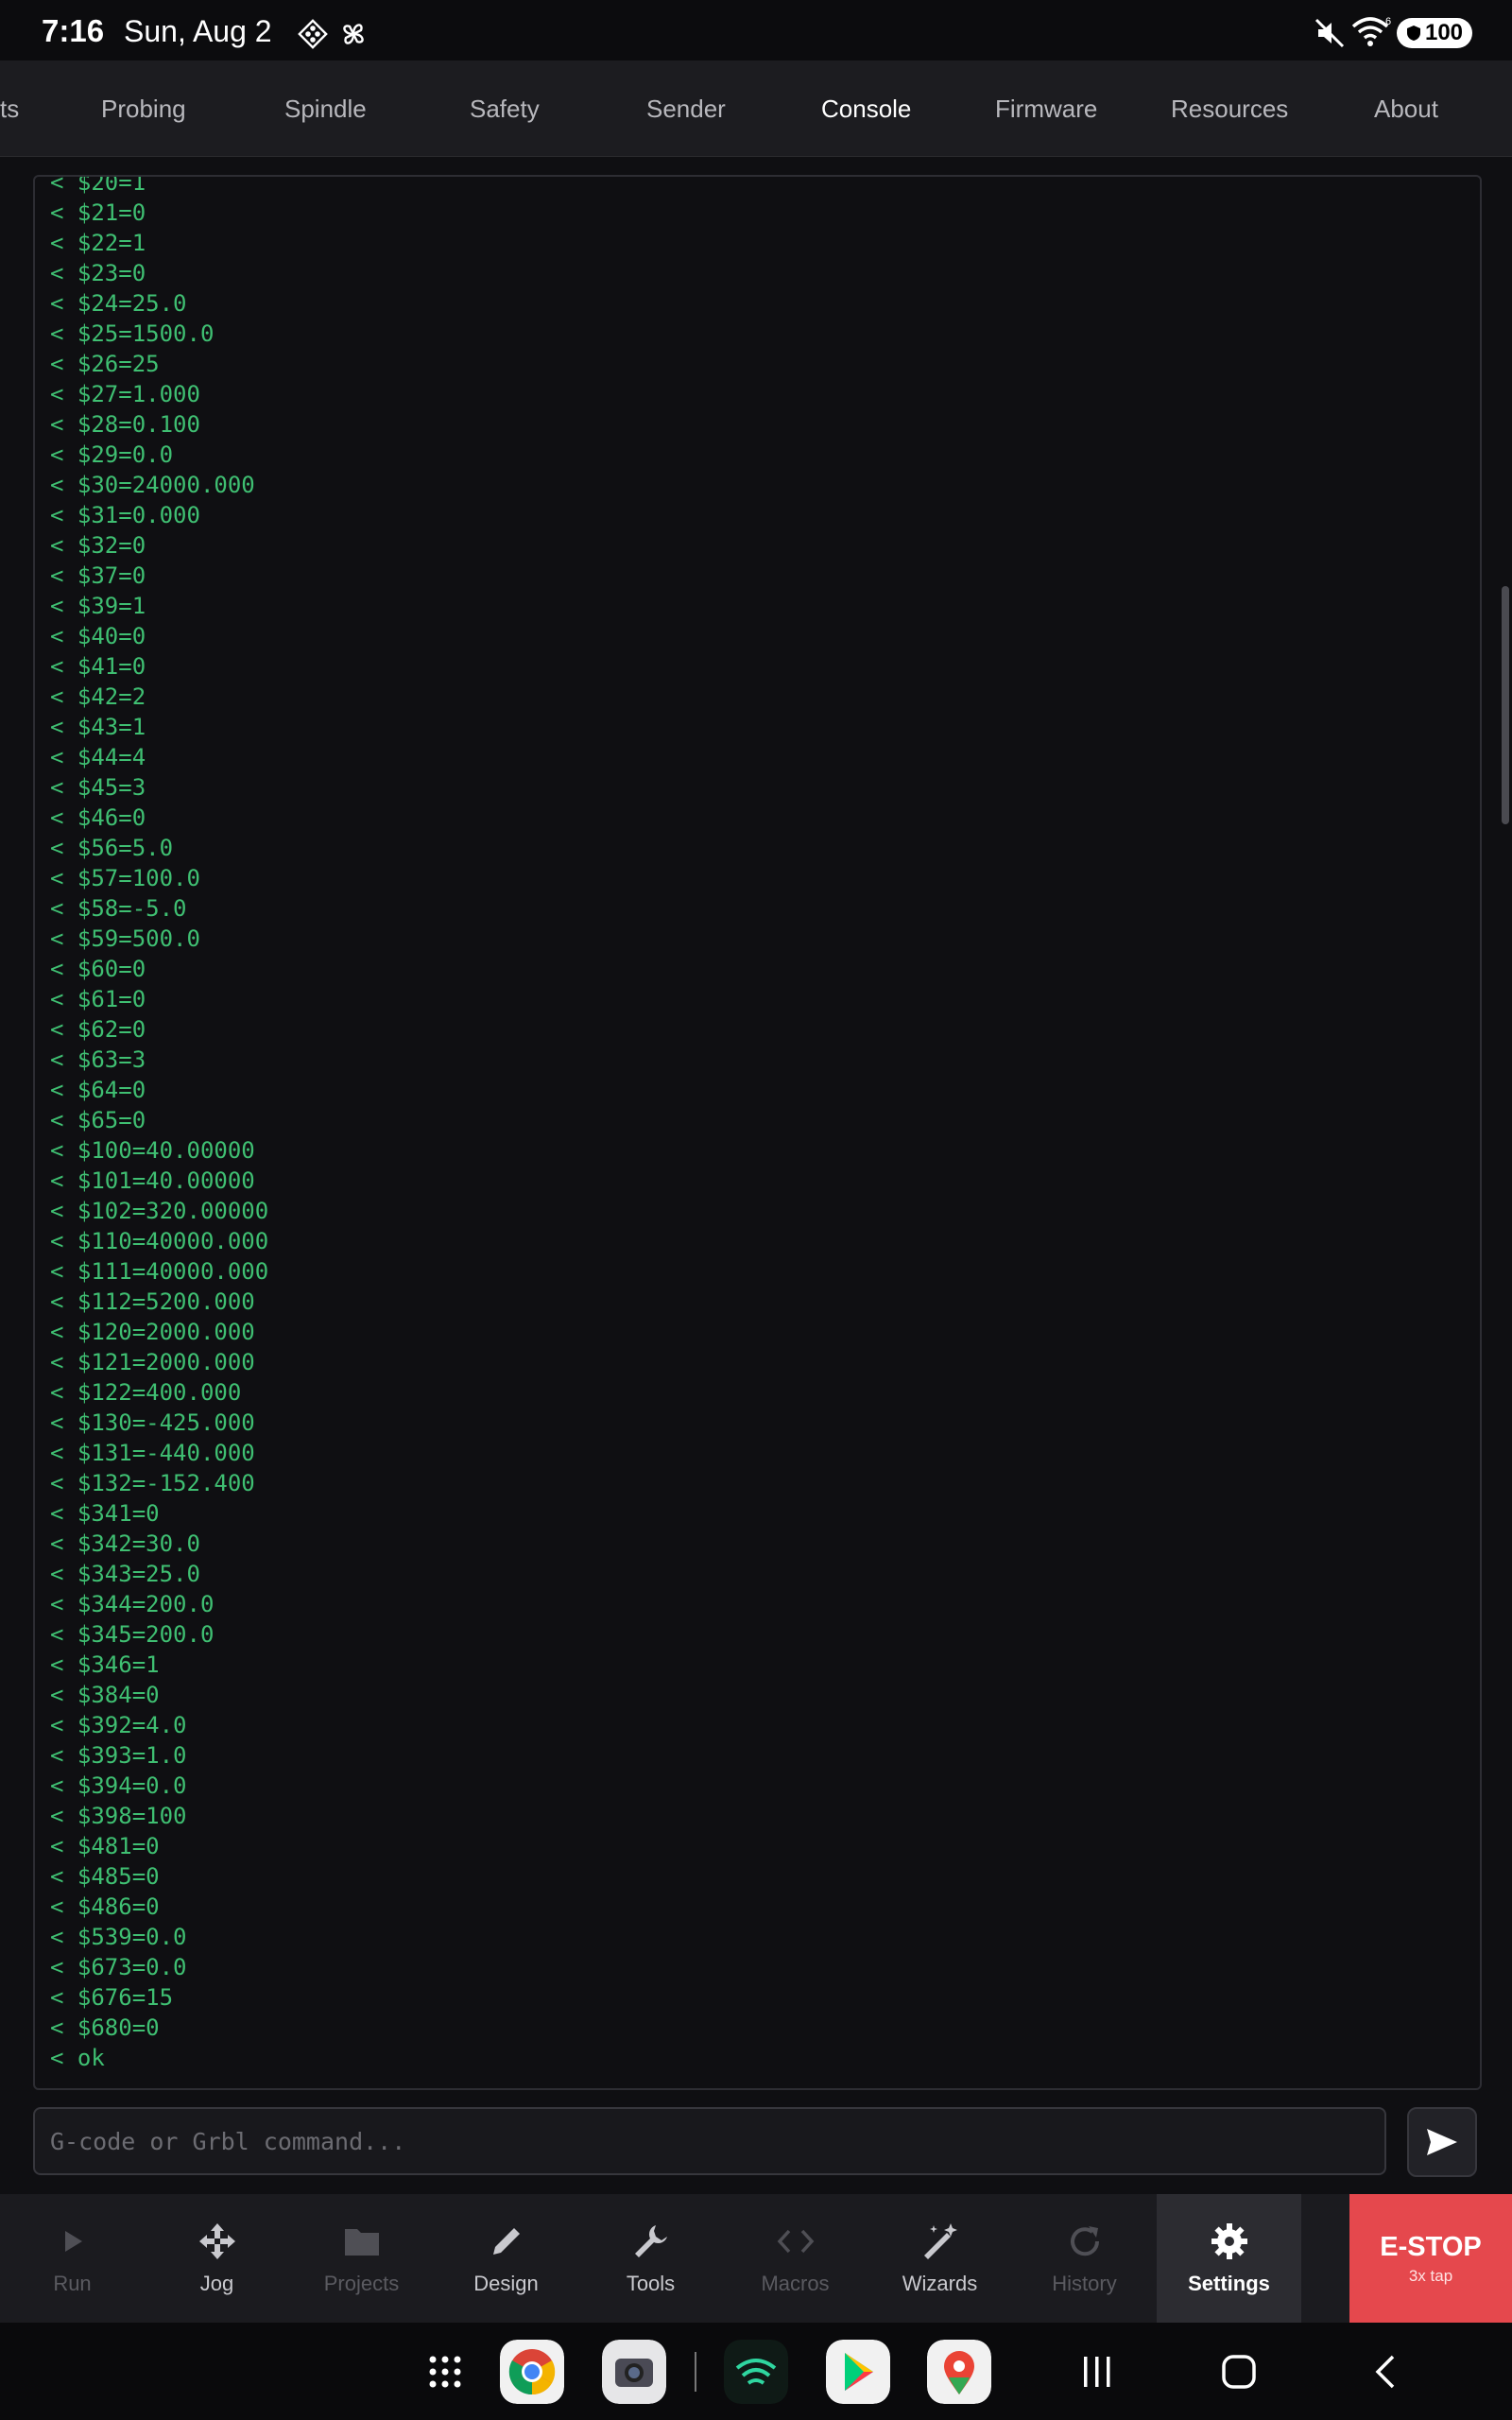 This screenshot has width=1512, height=2420. What do you see at coordinates (105, 1846) in the screenshot?
I see `console-line: < $481=0` at bounding box center [105, 1846].